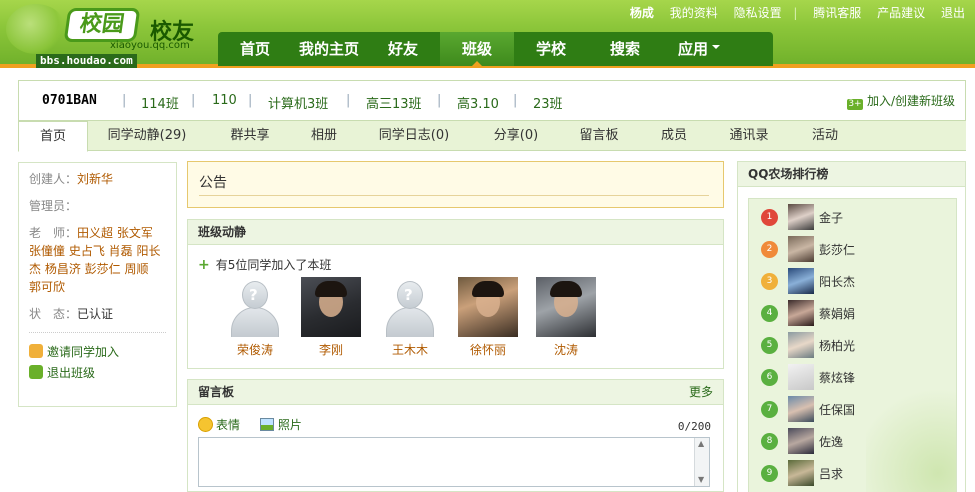 This screenshot has height=492, width=975. I want to click on class-link-23: 23班, so click(548, 102).